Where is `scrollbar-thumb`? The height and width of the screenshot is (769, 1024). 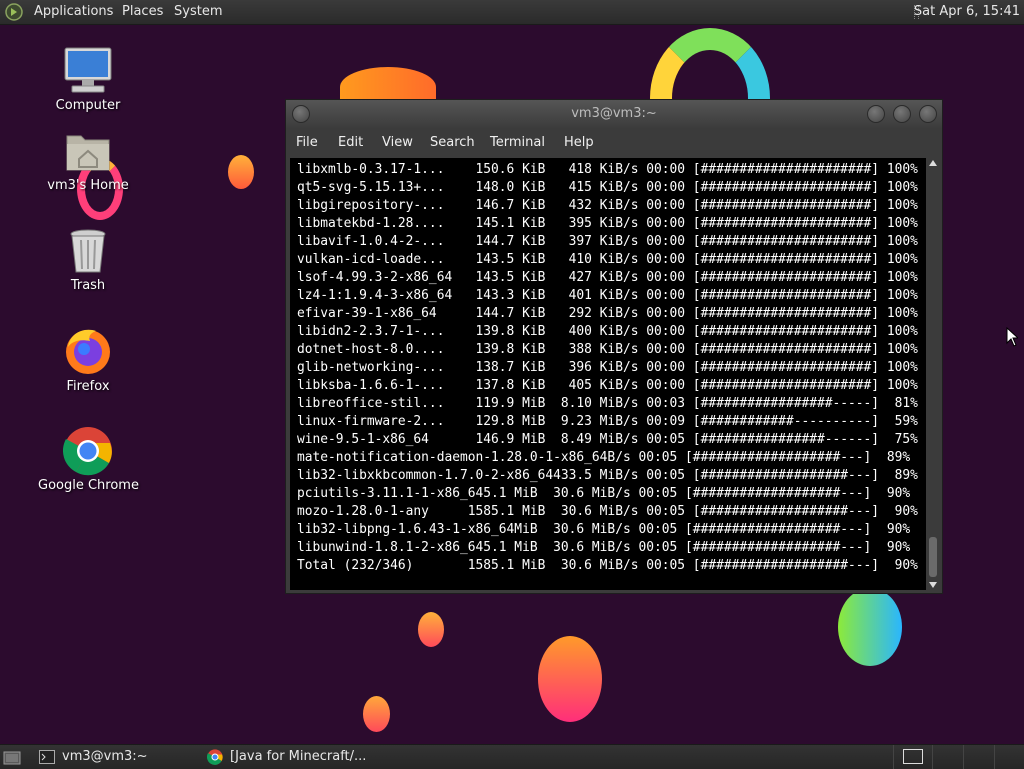
scrollbar-thumb is located at coordinates (933, 557).